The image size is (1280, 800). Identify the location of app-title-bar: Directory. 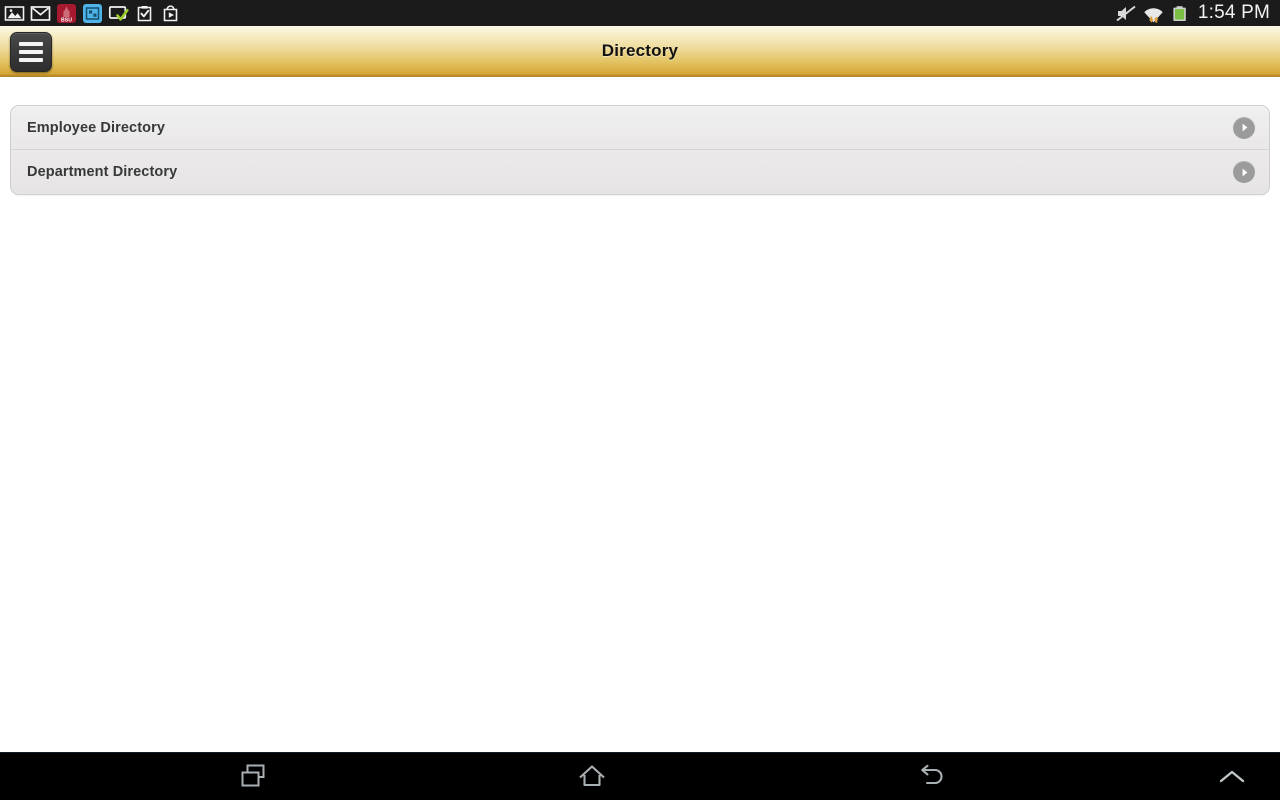
(640, 51).